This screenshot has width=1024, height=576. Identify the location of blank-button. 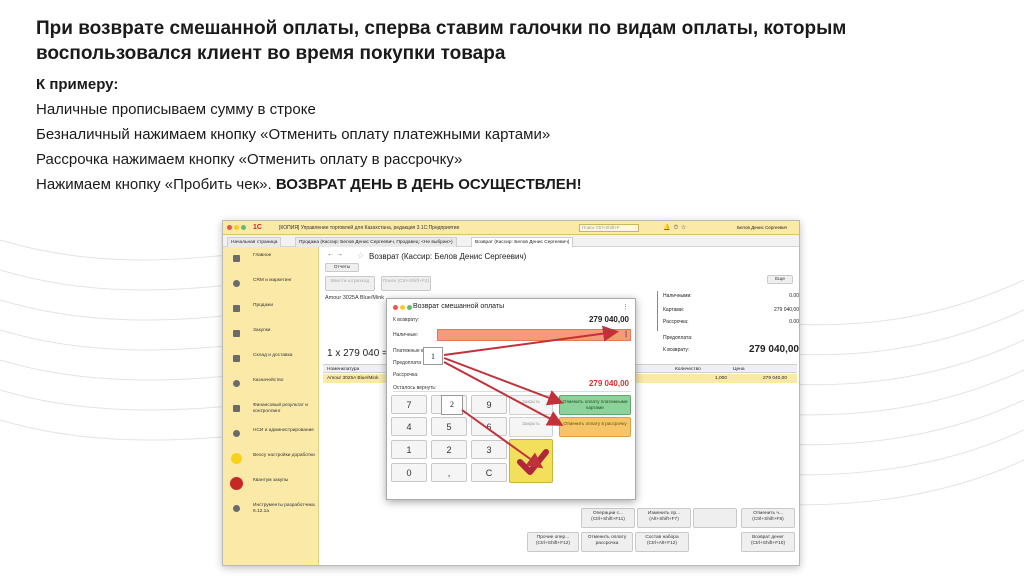
(715, 518).